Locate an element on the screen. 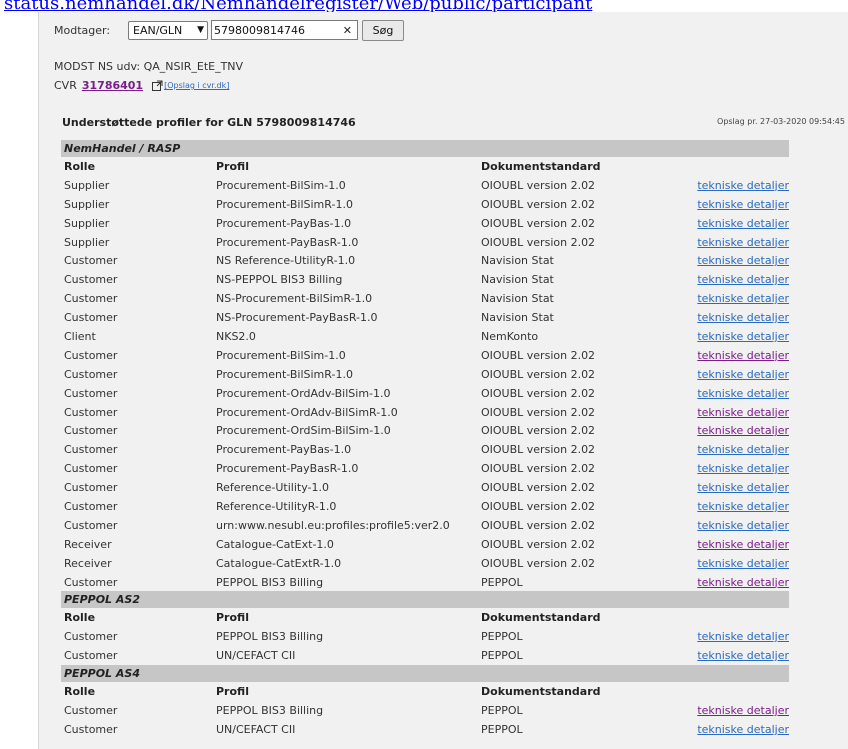 The image size is (848, 749). row-profile: NS-PEPPOL BIS3 Billing is located at coordinates (279, 280).